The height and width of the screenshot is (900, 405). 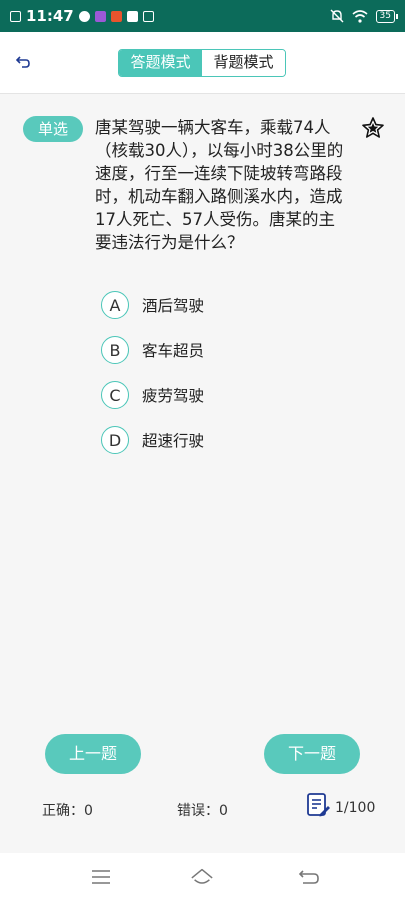 I want to click on option-text: 超速行驶, so click(x=173, y=441).